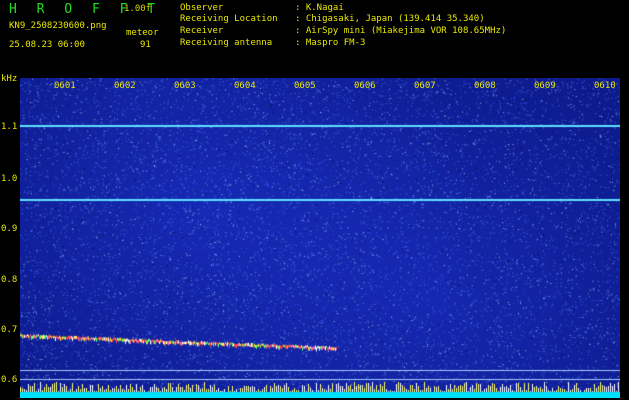  I want to click on info-key-antenna: Receiving antenna, so click(226, 43).